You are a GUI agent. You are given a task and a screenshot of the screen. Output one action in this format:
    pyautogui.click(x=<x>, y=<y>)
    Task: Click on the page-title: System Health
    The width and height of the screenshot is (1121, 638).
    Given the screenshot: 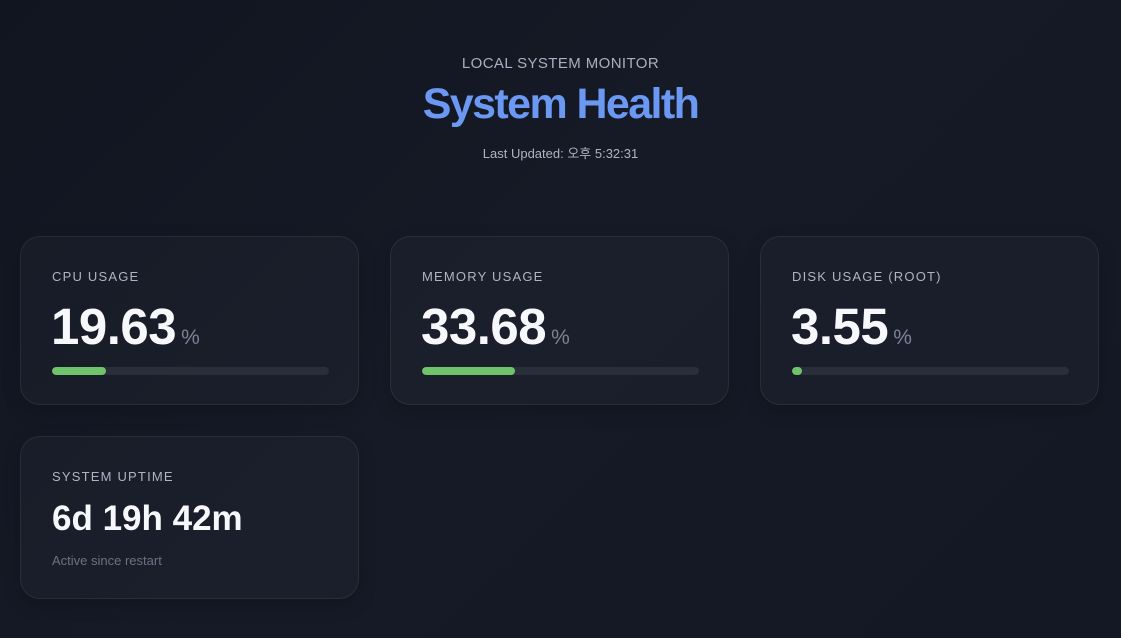 What is the action you would take?
    pyautogui.click(x=561, y=104)
    